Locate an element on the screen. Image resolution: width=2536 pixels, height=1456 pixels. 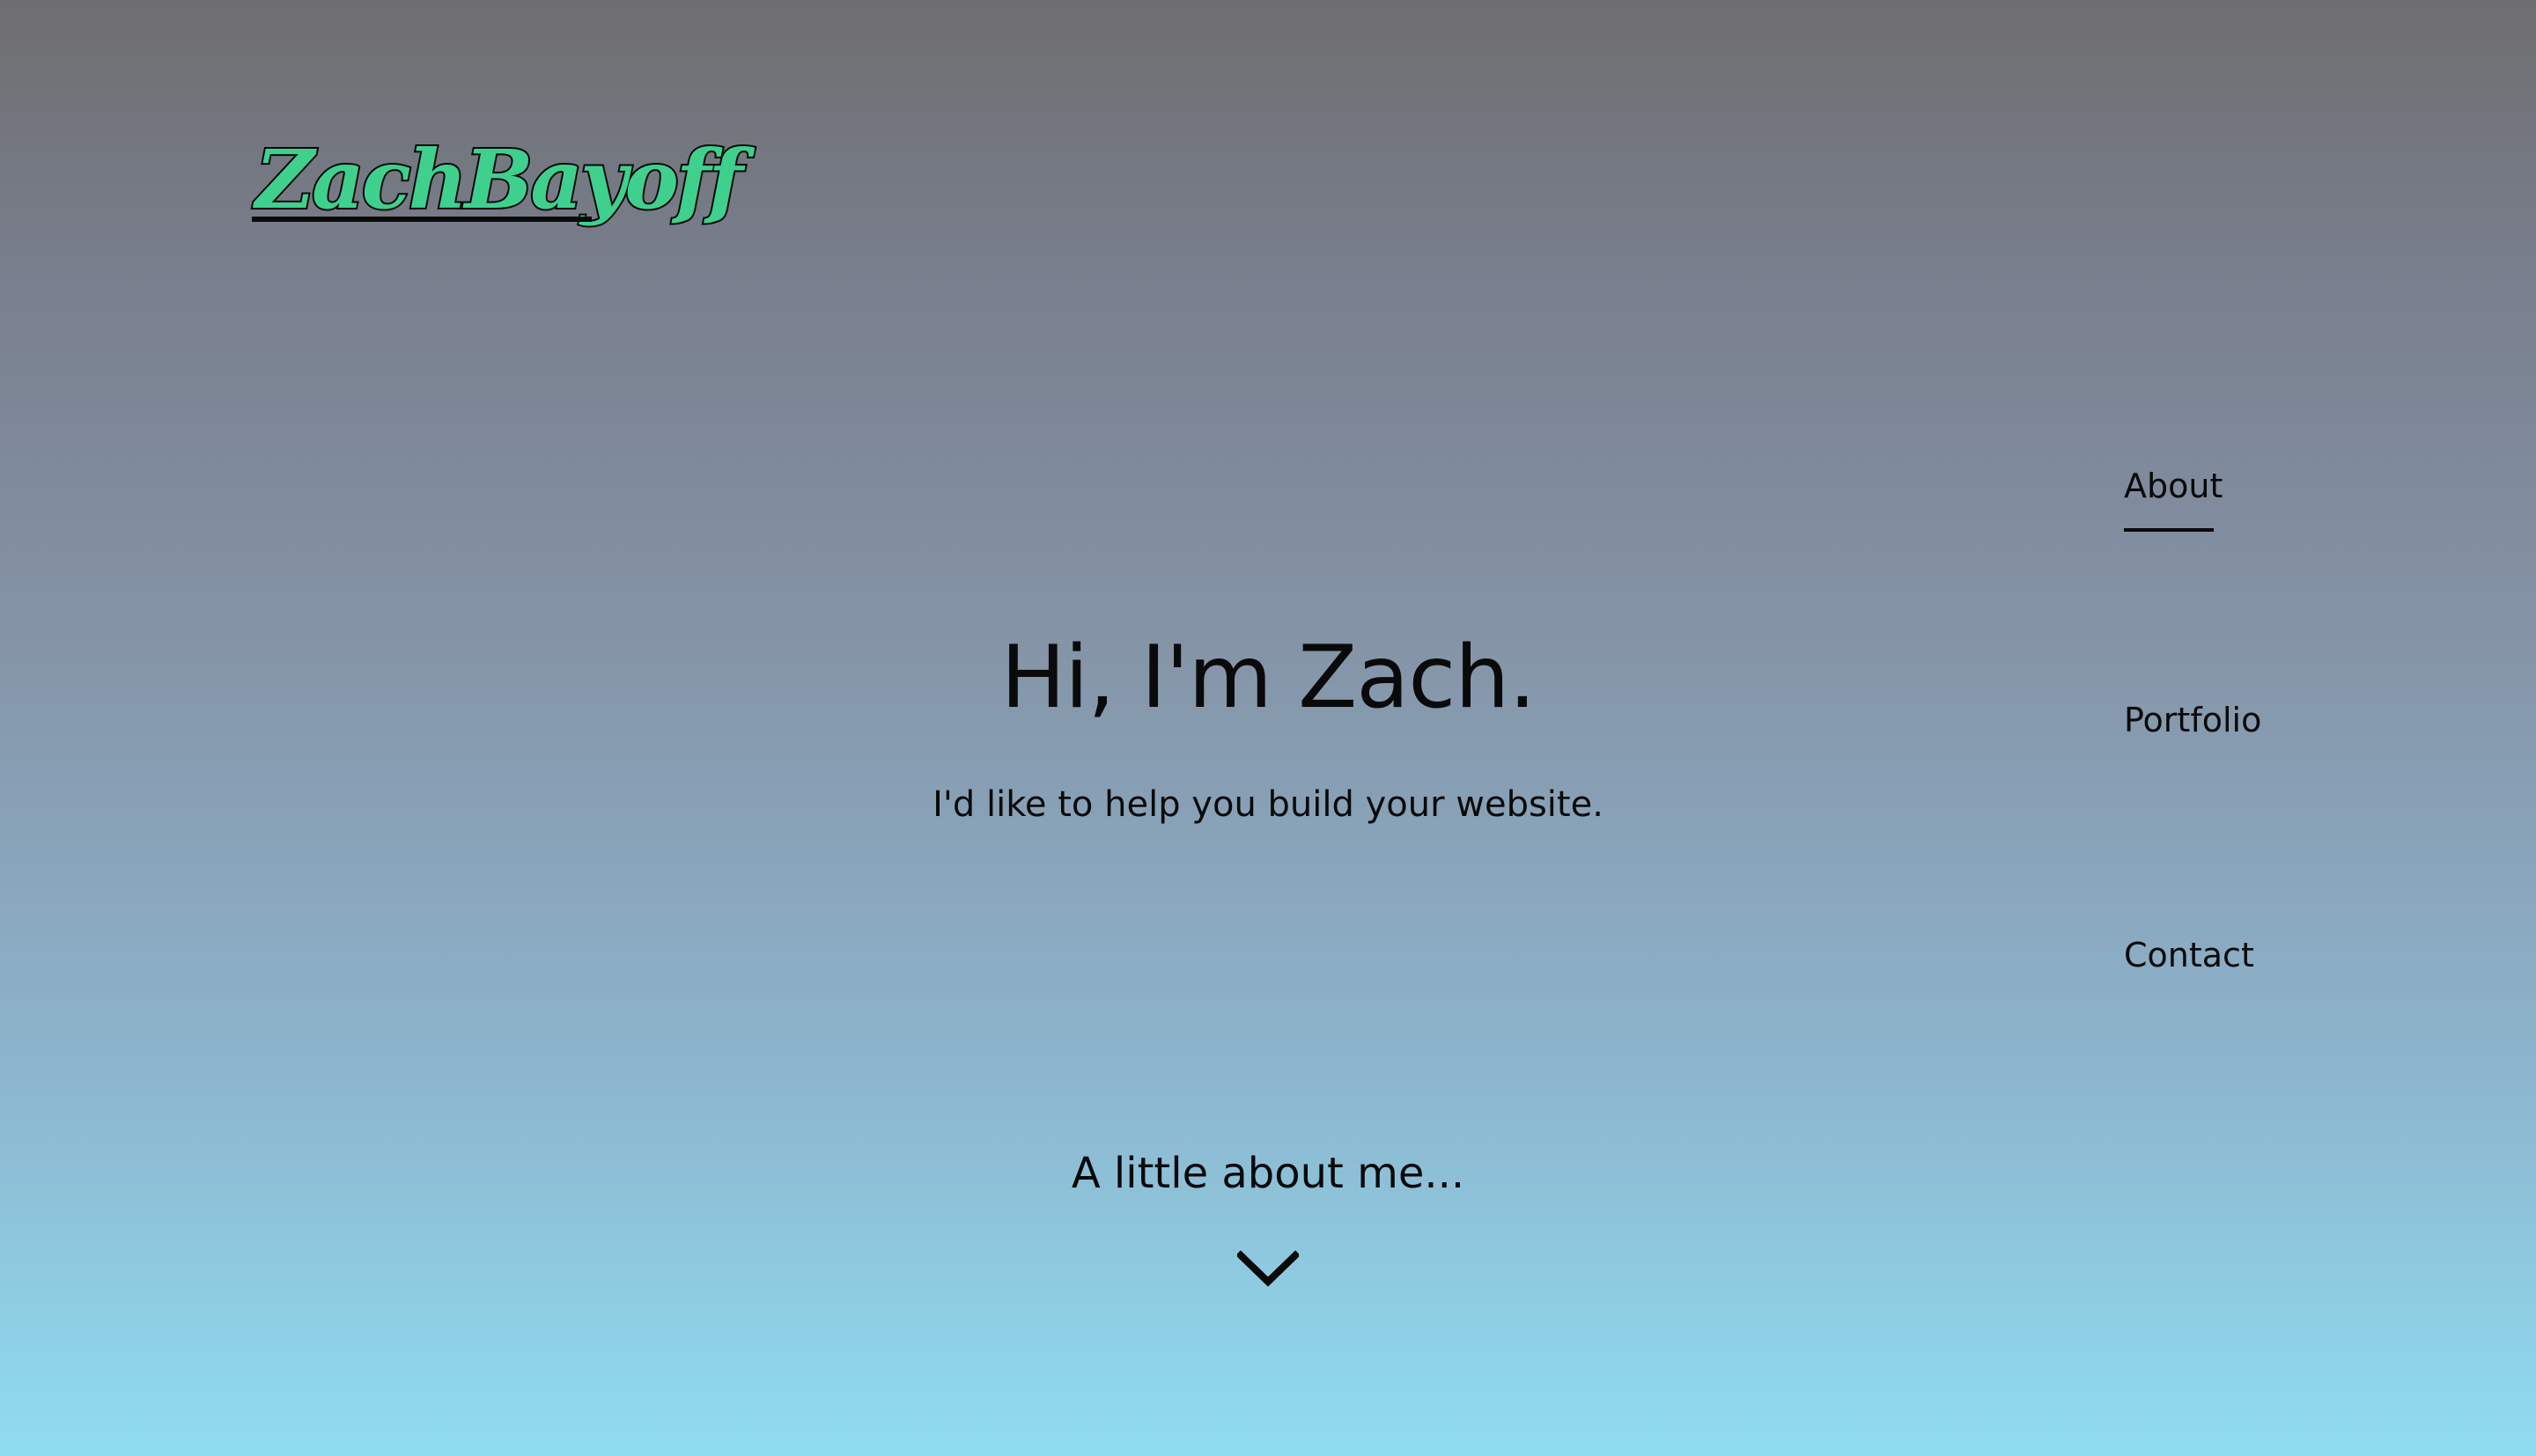
logo-text: ZachBayoff is located at coordinates (504, 179).